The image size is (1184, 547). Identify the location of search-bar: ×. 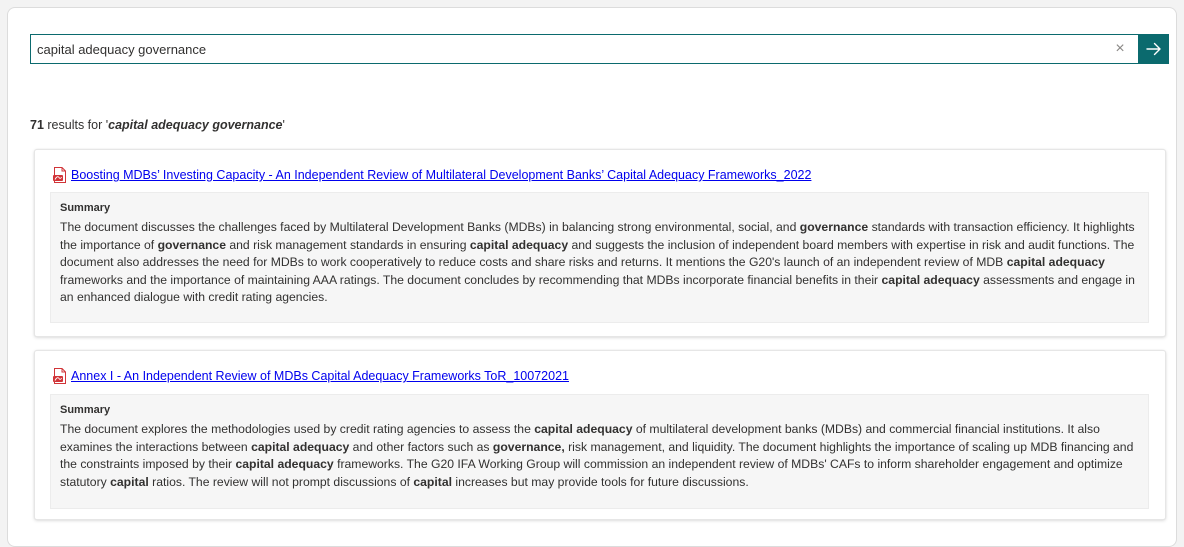
(603, 49).